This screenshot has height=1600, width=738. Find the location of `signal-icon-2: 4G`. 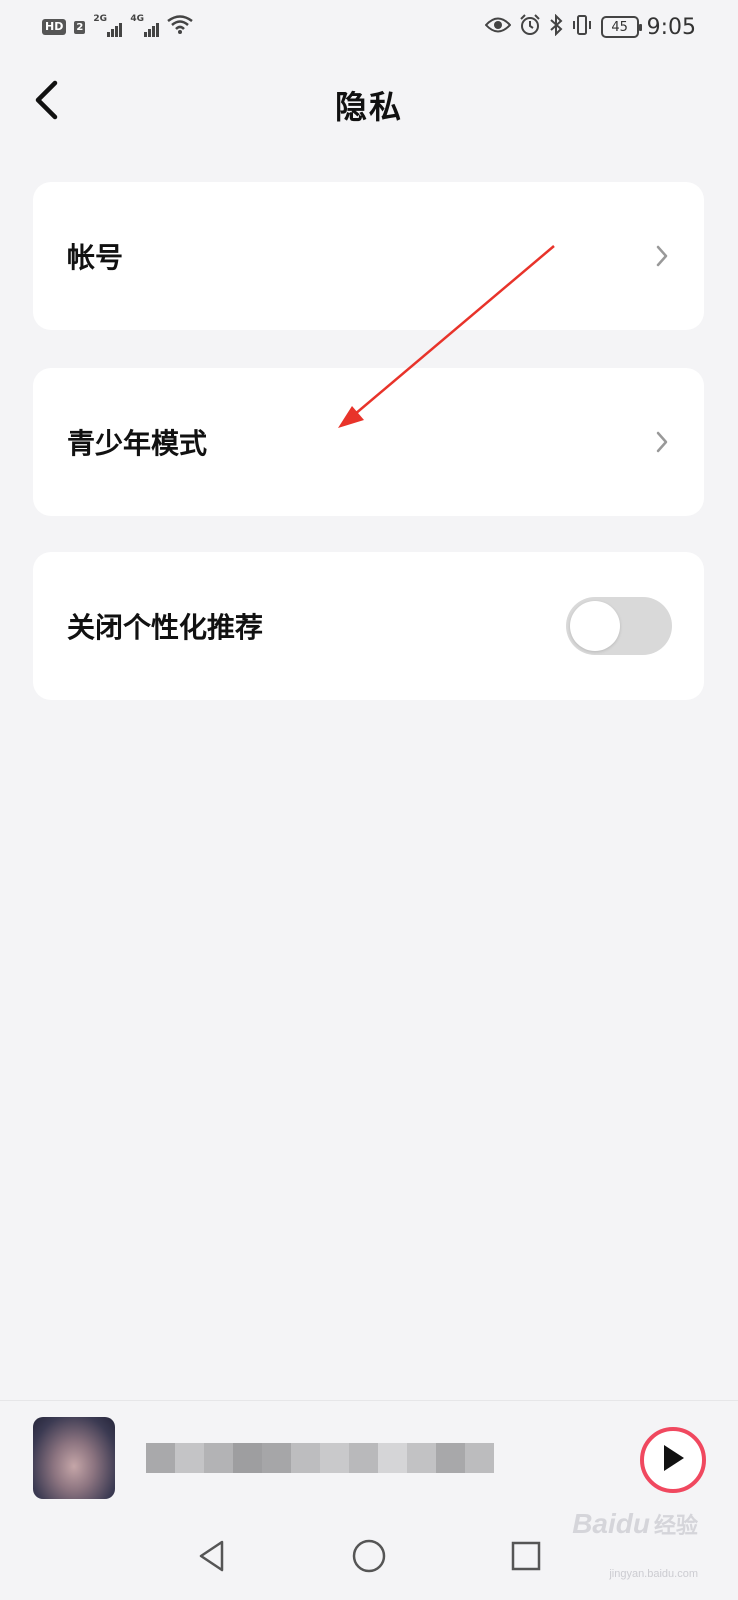

signal-icon-2: 4G is located at coordinates (145, 25).